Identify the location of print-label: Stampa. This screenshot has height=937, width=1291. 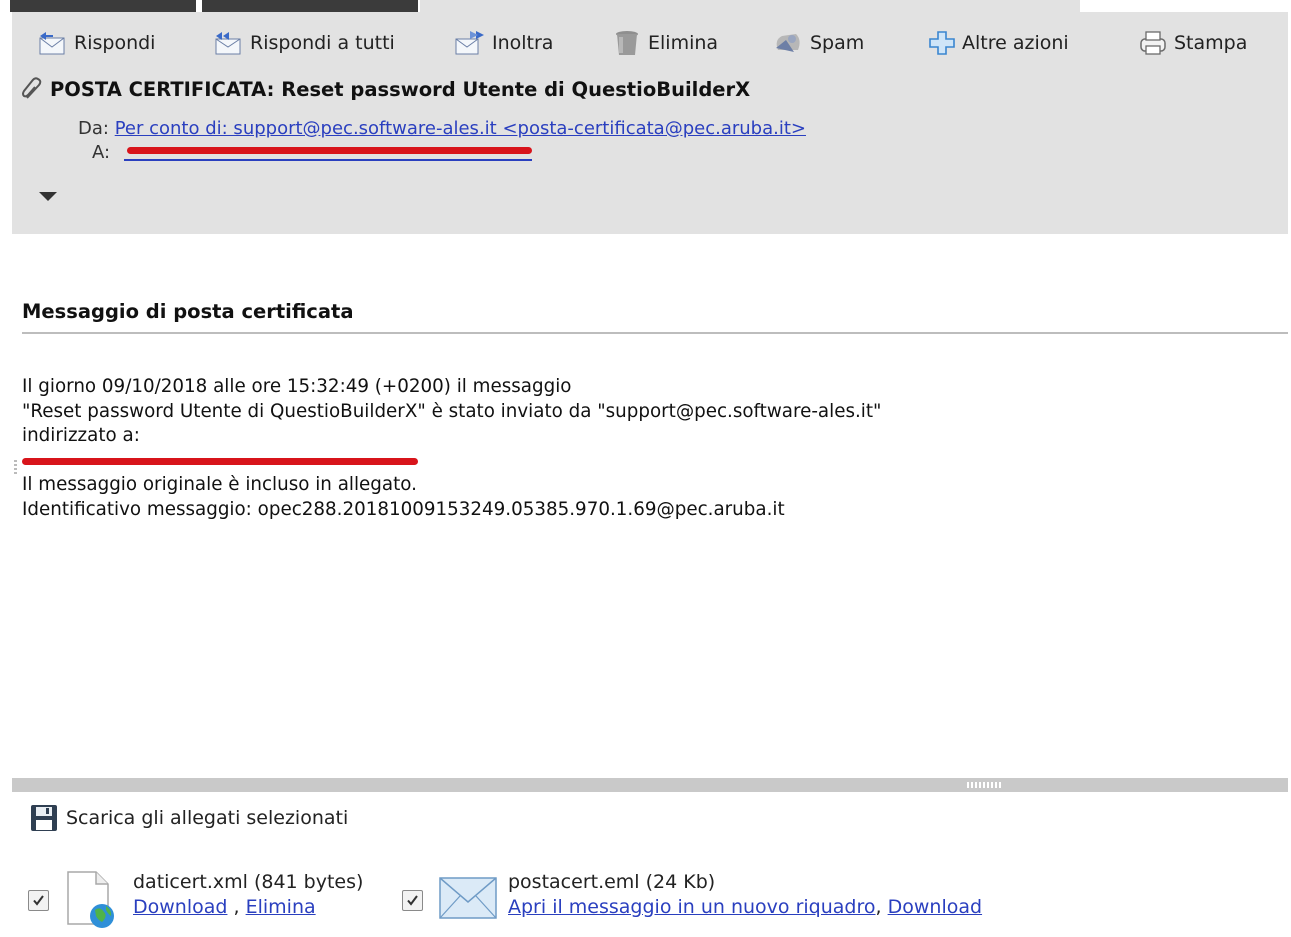
(1211, 43).